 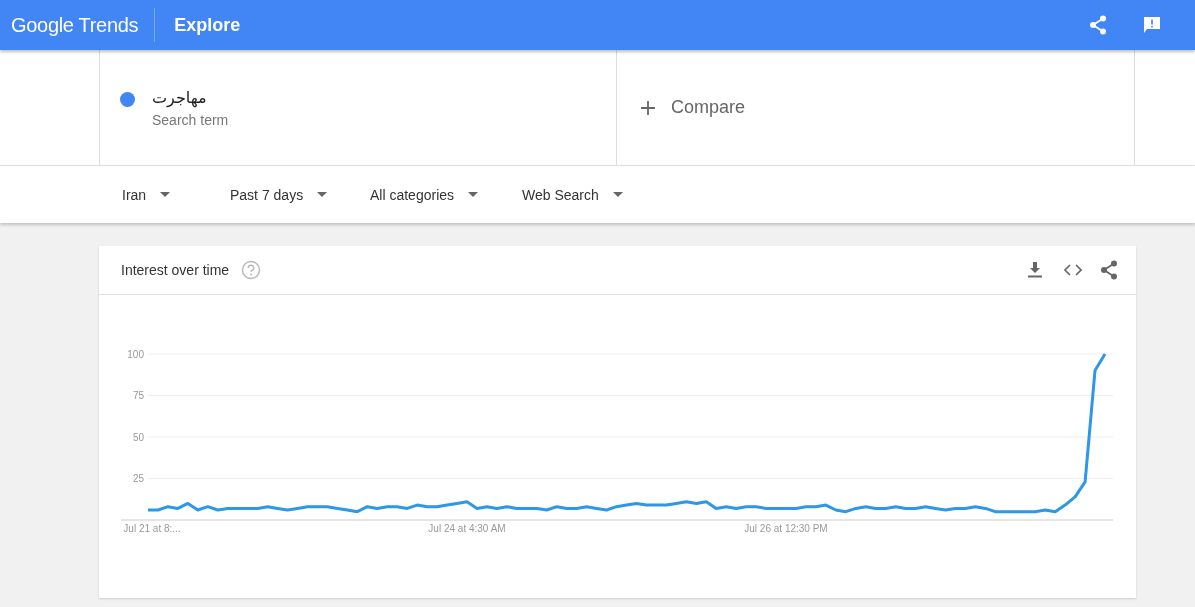 What do you see at coordinates (138, 478) in the screenshot?
I see `y-axis-label: 25` at bounding box center [138, 478].